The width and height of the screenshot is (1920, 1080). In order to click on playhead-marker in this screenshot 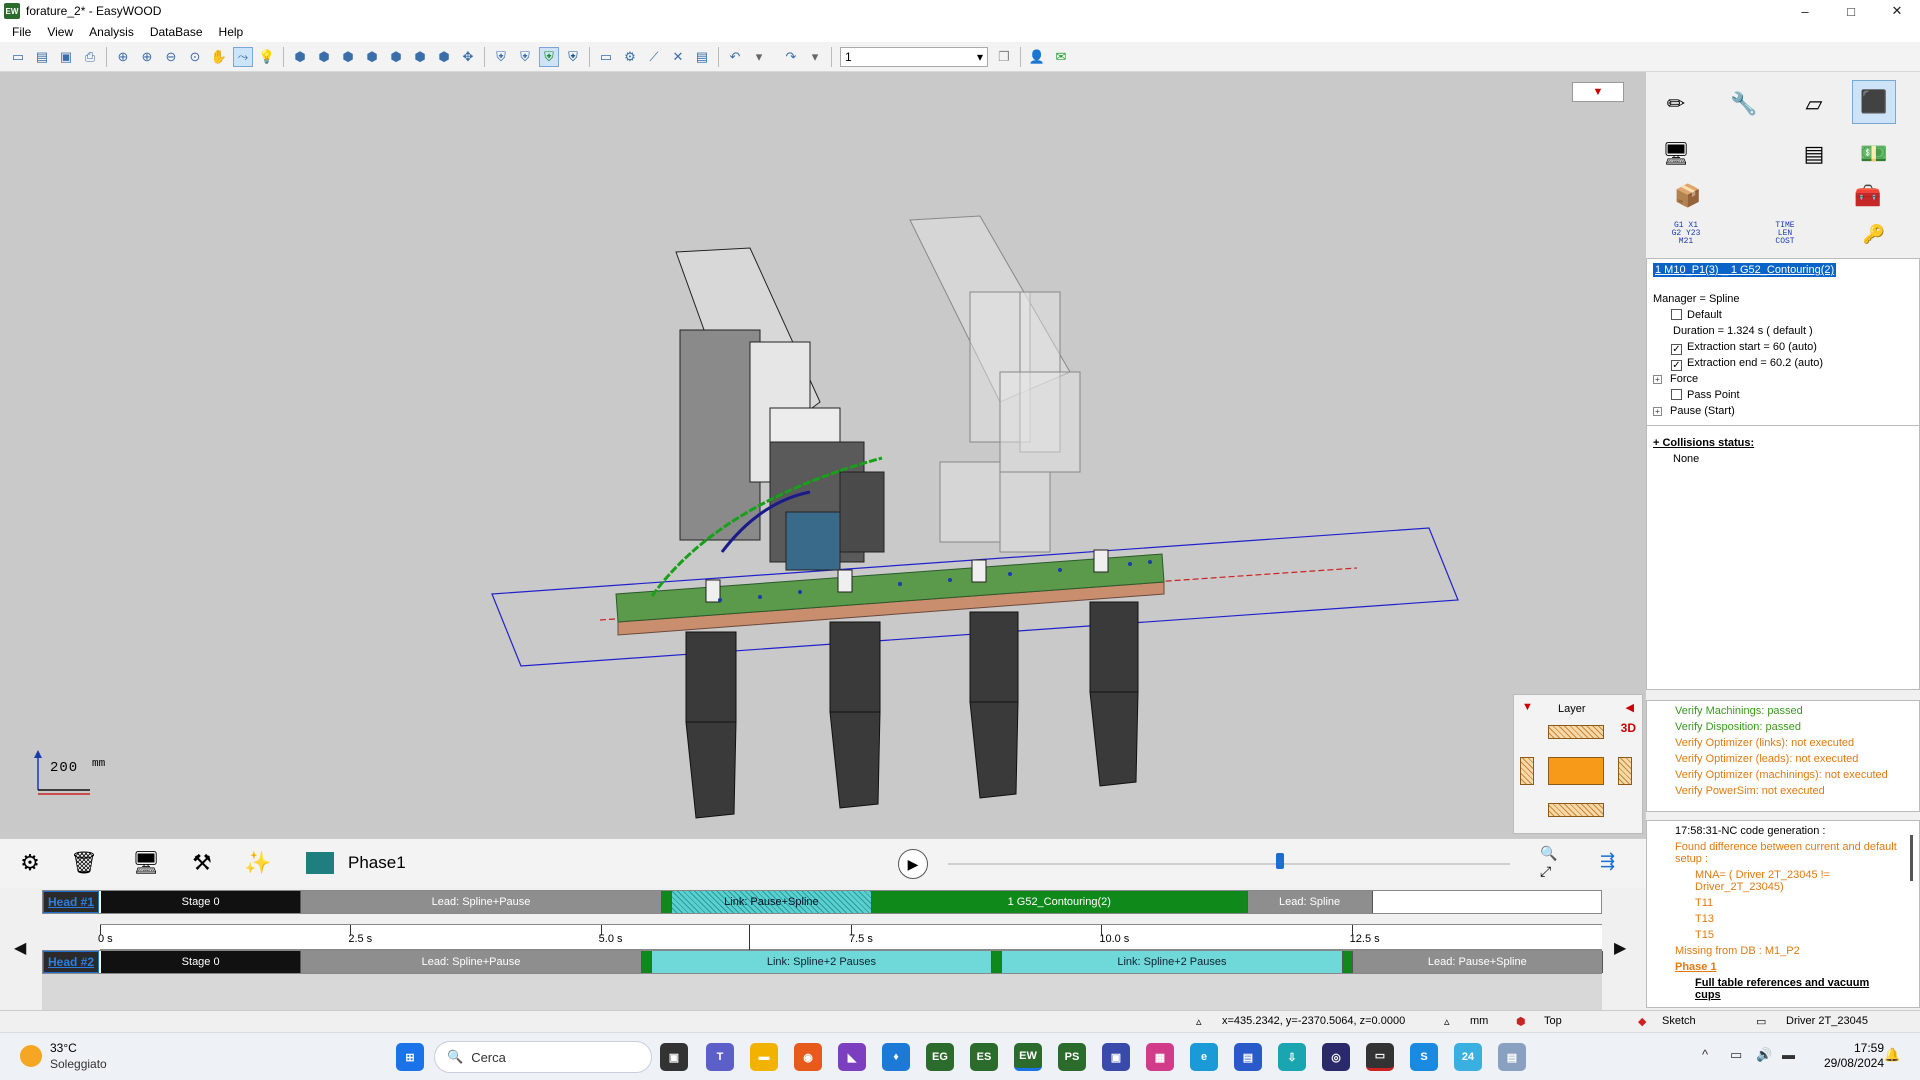, I will do `click(750, 938)`.